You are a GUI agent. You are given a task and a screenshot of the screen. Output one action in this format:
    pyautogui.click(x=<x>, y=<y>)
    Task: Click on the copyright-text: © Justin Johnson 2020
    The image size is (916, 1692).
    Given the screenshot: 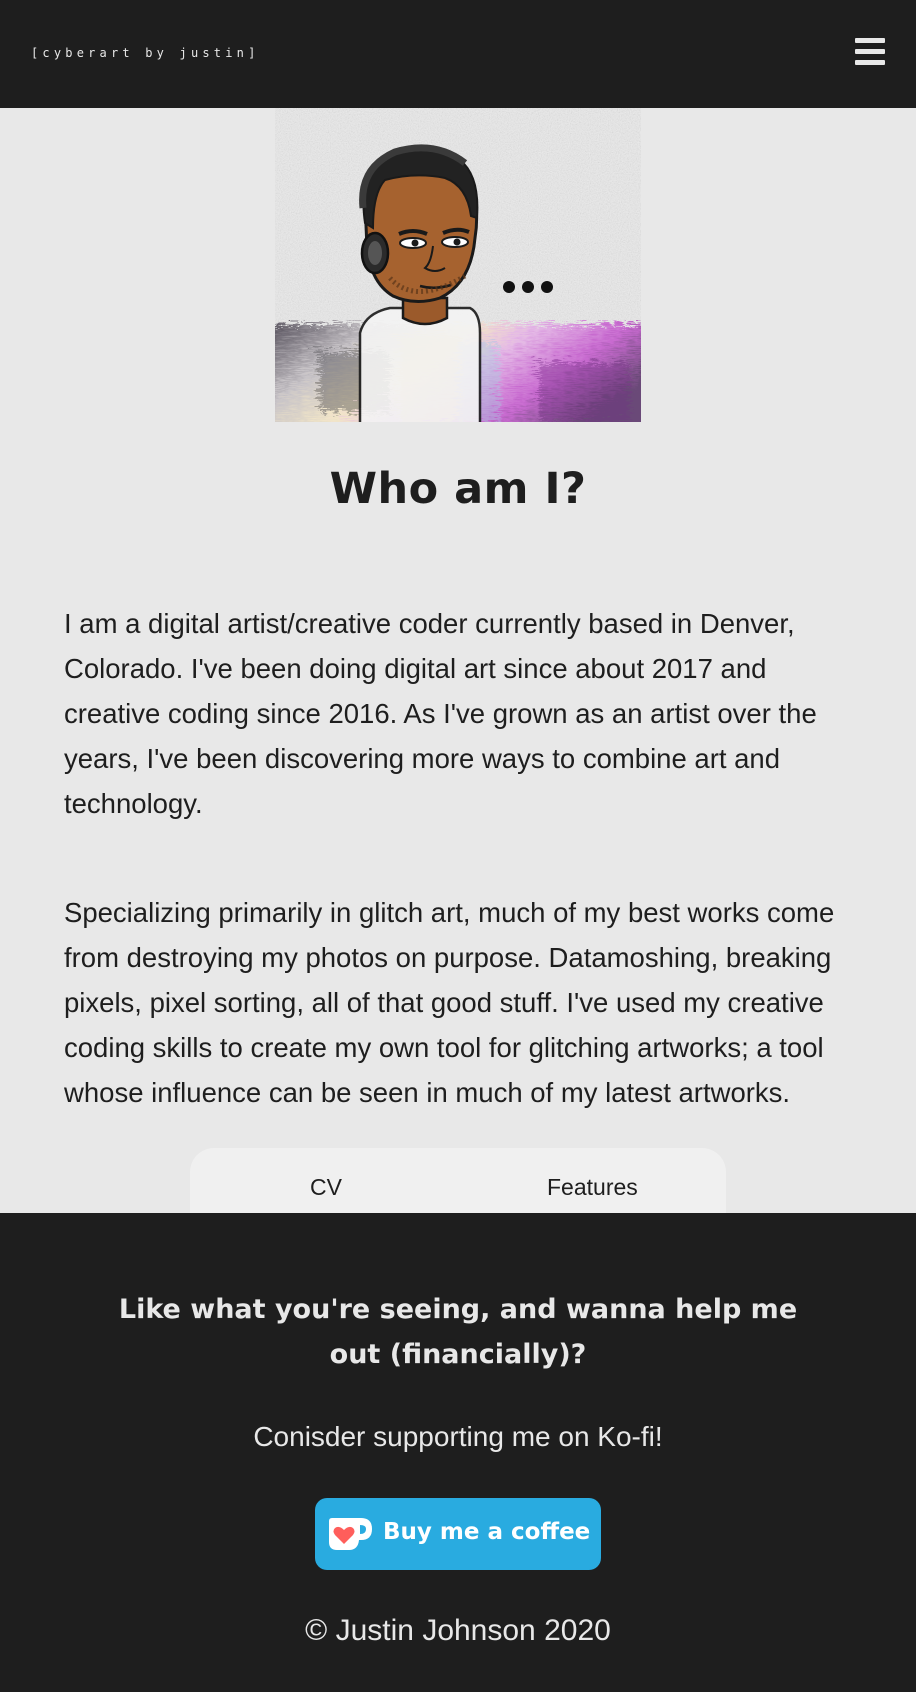 What is the action you would take?
    pyautogui.click(x=458, y=1630)
    